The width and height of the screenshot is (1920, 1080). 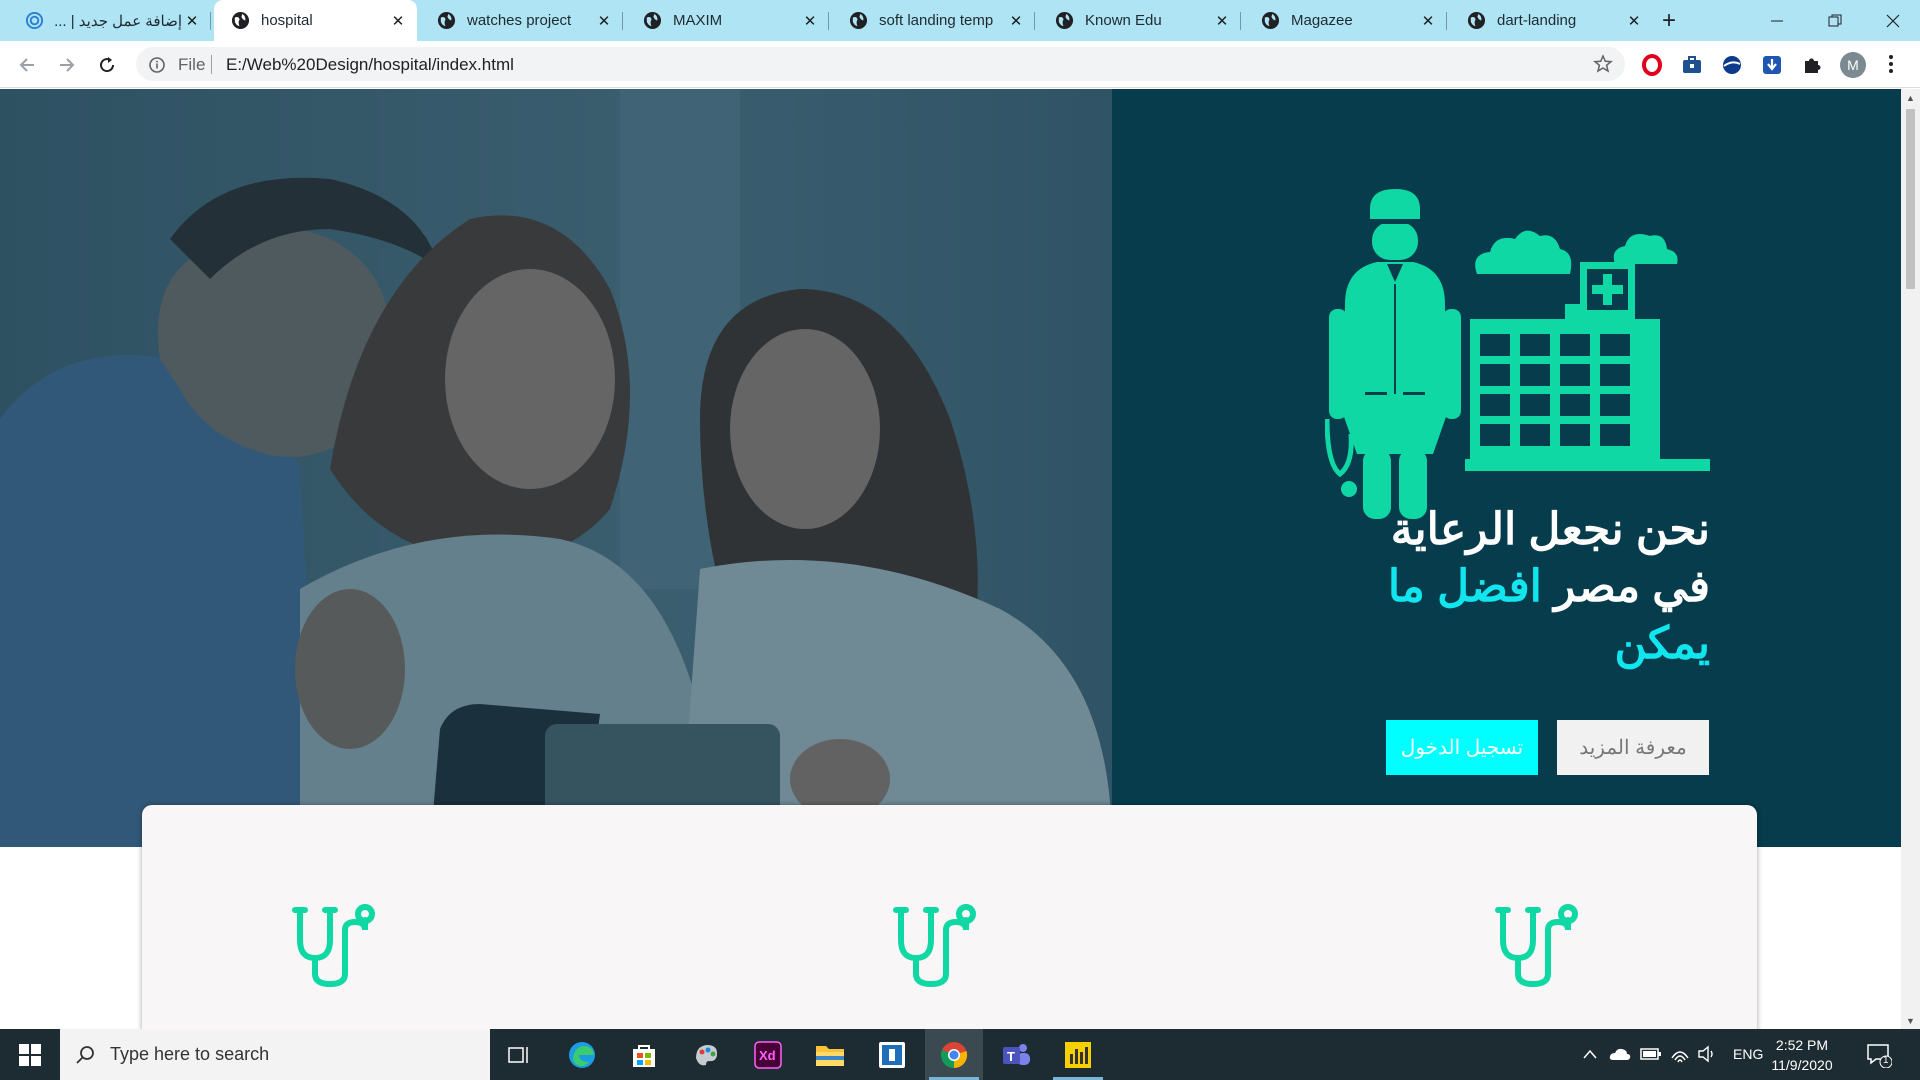 I want to click on headline-line-2: في مصر افضل ما, so click(x=1500, y=586).